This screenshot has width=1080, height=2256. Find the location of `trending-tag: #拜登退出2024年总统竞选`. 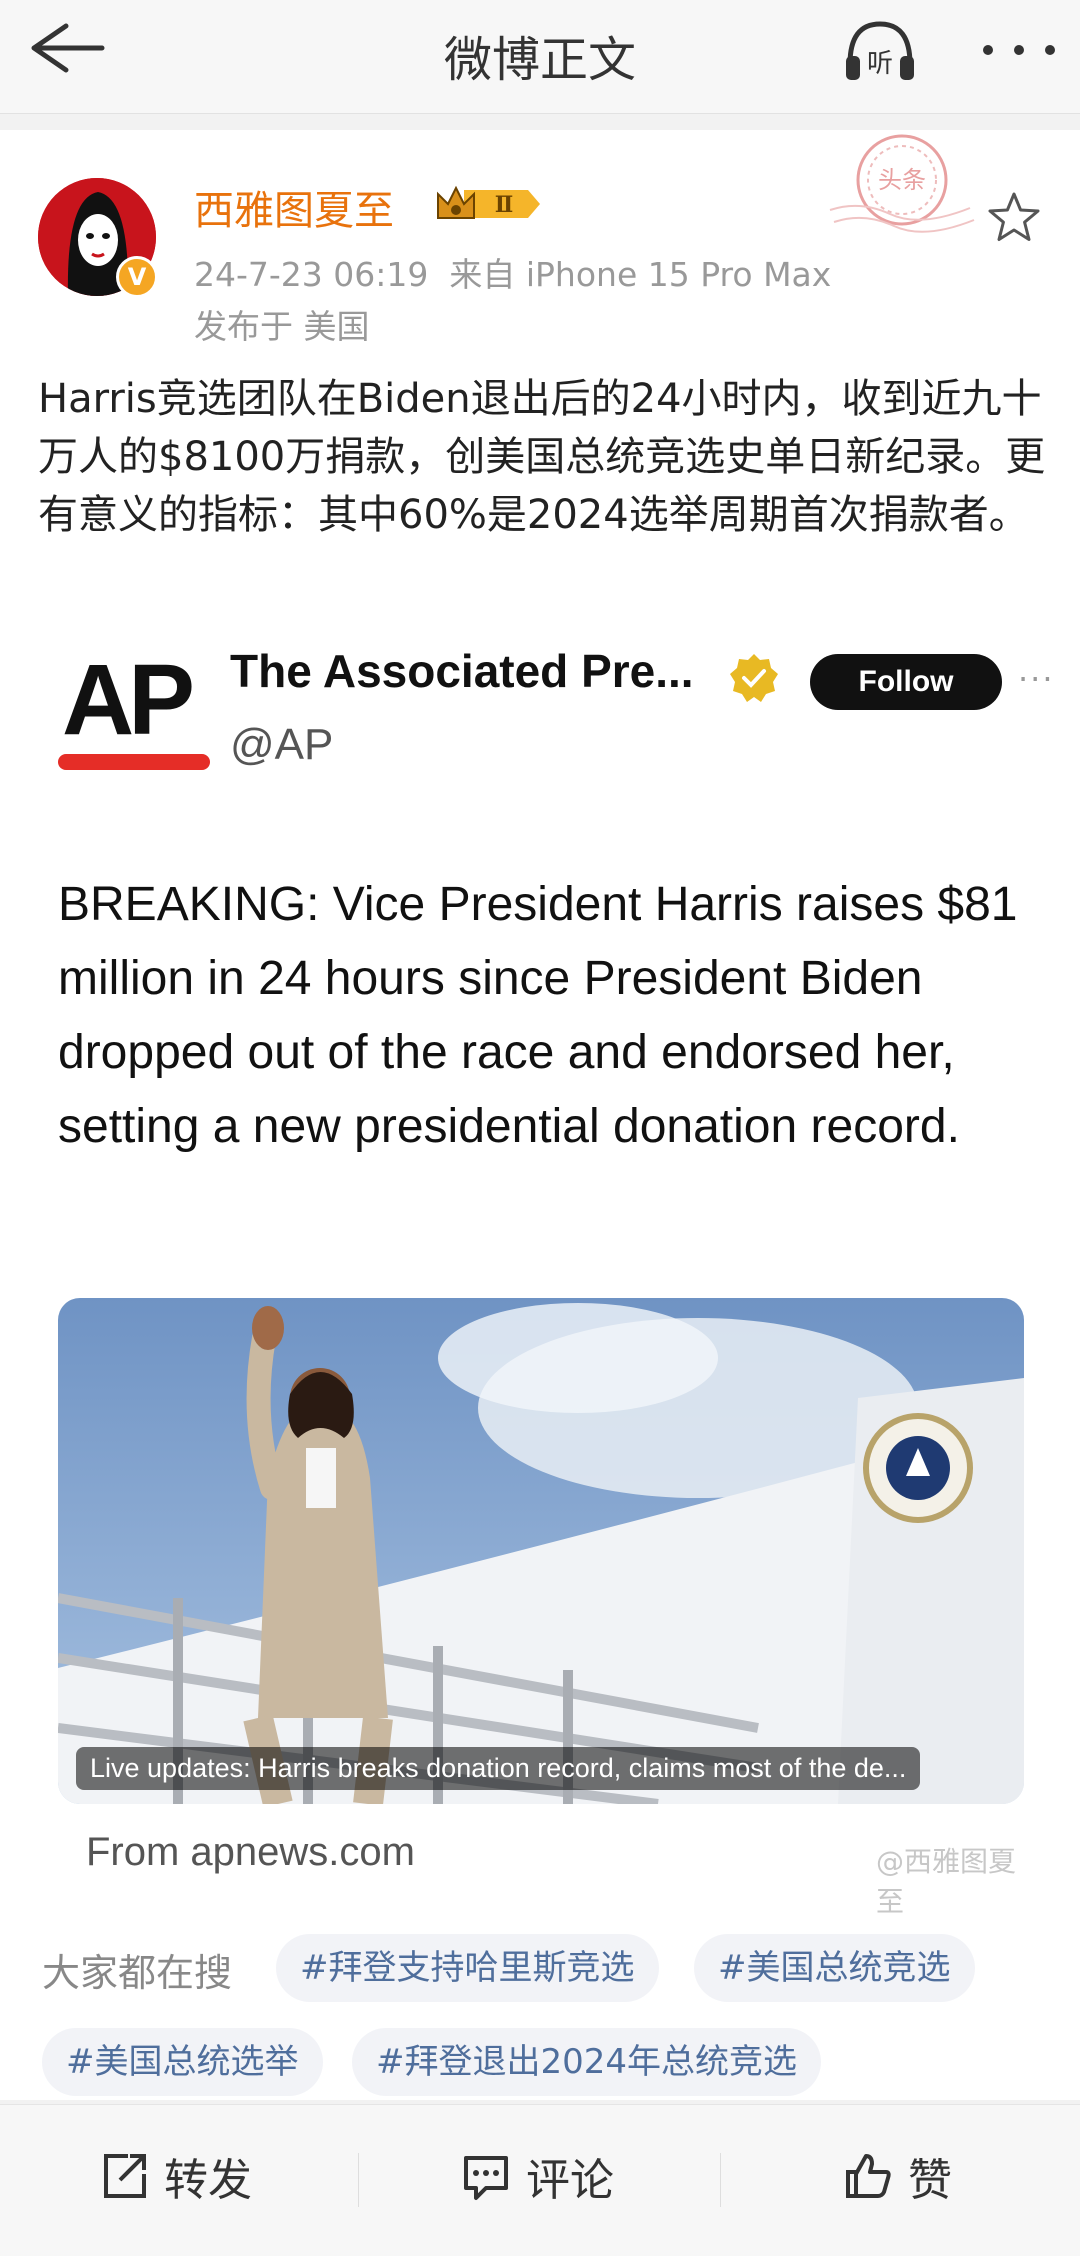

trending-tag: #拜登退出2024年总统竞选 is located at coordinates (587, 2062).